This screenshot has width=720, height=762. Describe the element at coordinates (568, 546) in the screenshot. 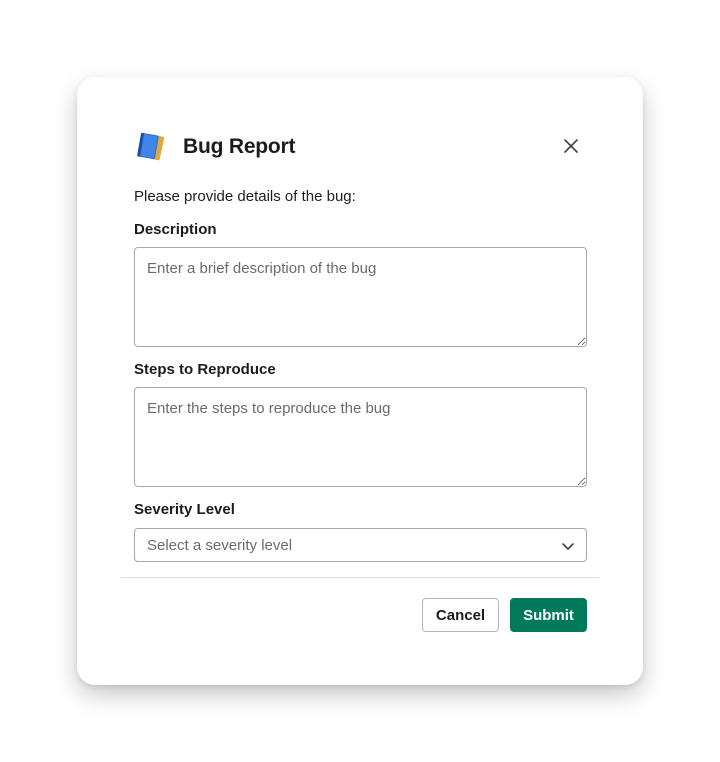

I see `chevron-down-icon` at that location.